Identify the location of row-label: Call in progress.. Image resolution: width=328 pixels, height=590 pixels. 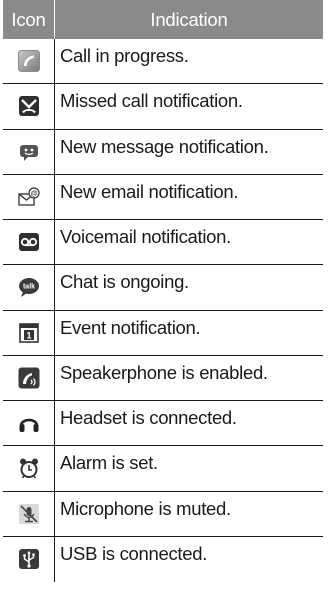
(124, 55).